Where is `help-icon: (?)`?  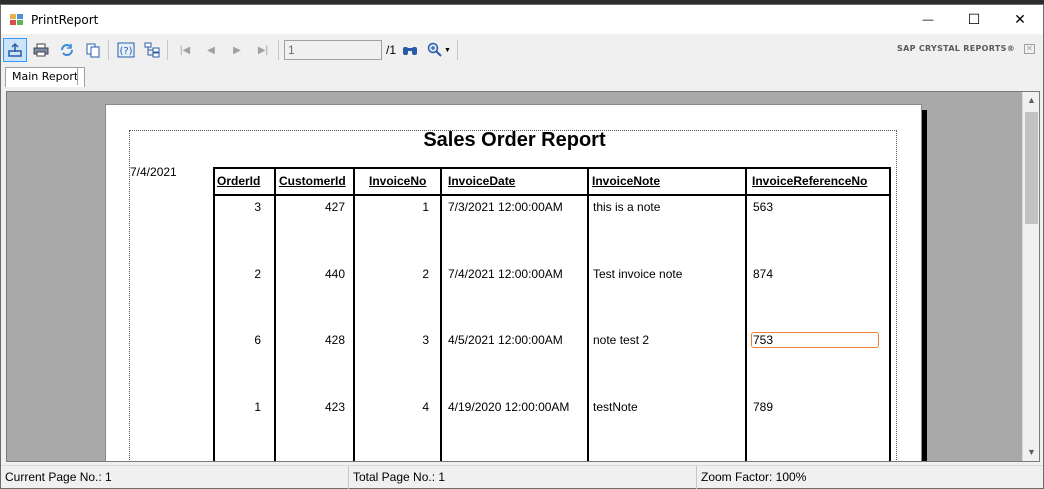
help-icon: (?) is located at coordinates (126, 50).